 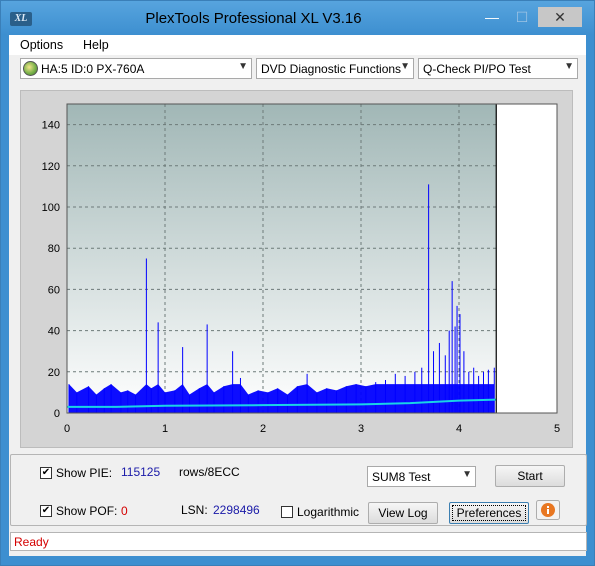 I want to click on show-pof-label: Show POF:, so click(x=87, y=511).